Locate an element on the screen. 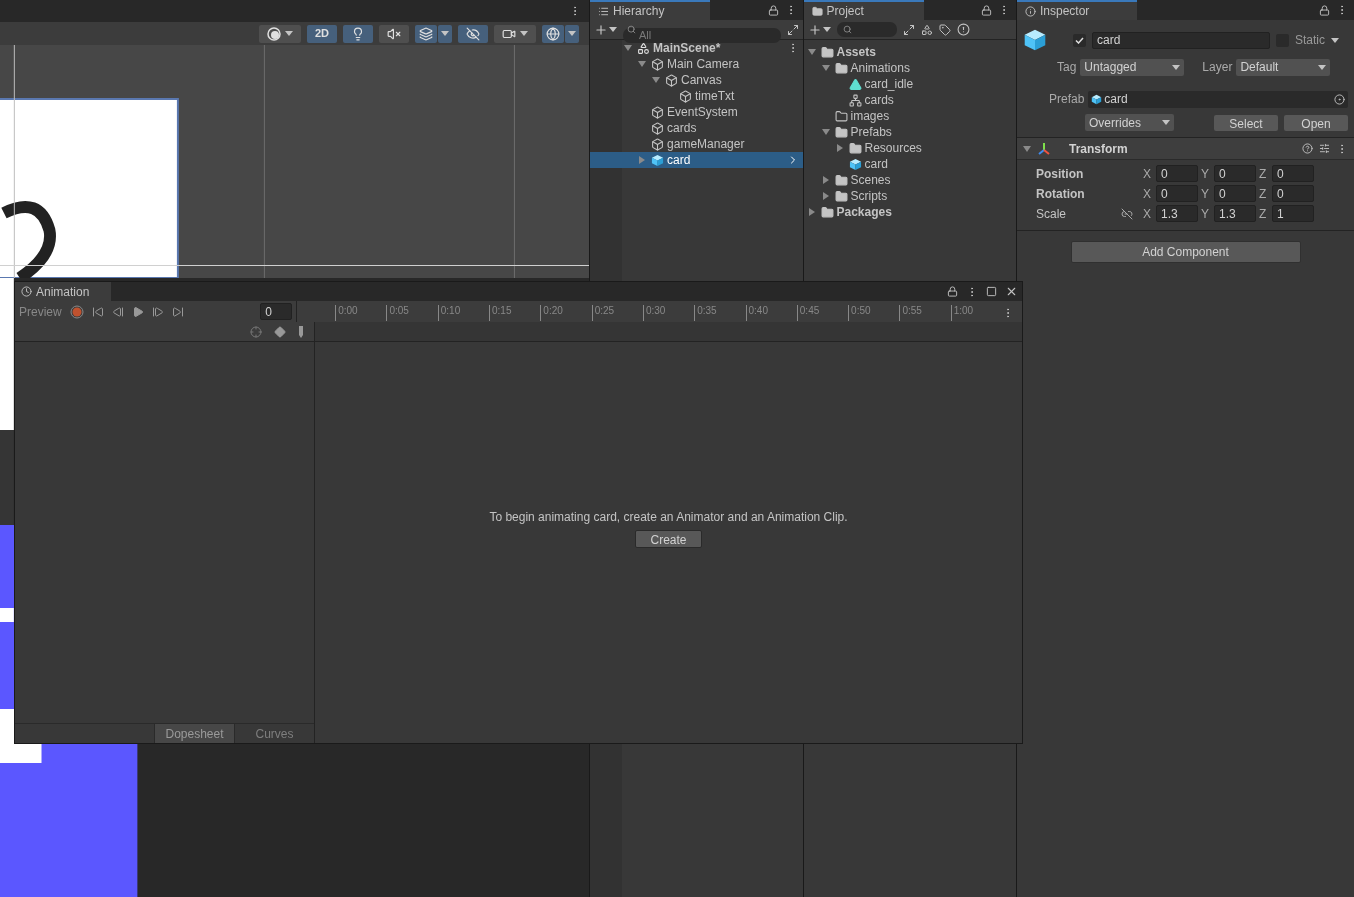 The image size is (1354, 897). name-field: card is located at coordinates (1181, 40).